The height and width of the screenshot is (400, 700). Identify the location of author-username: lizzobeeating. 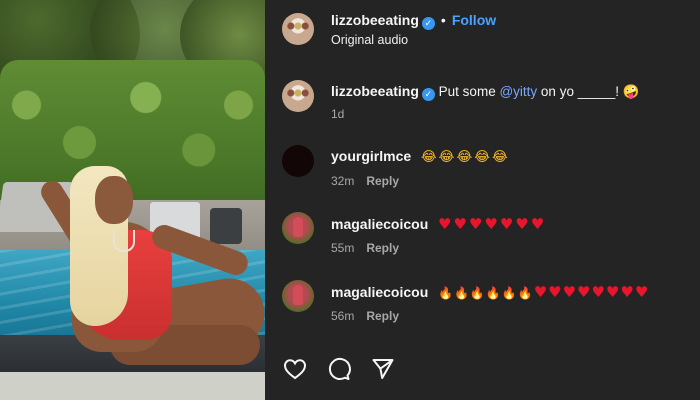
(375, 20).